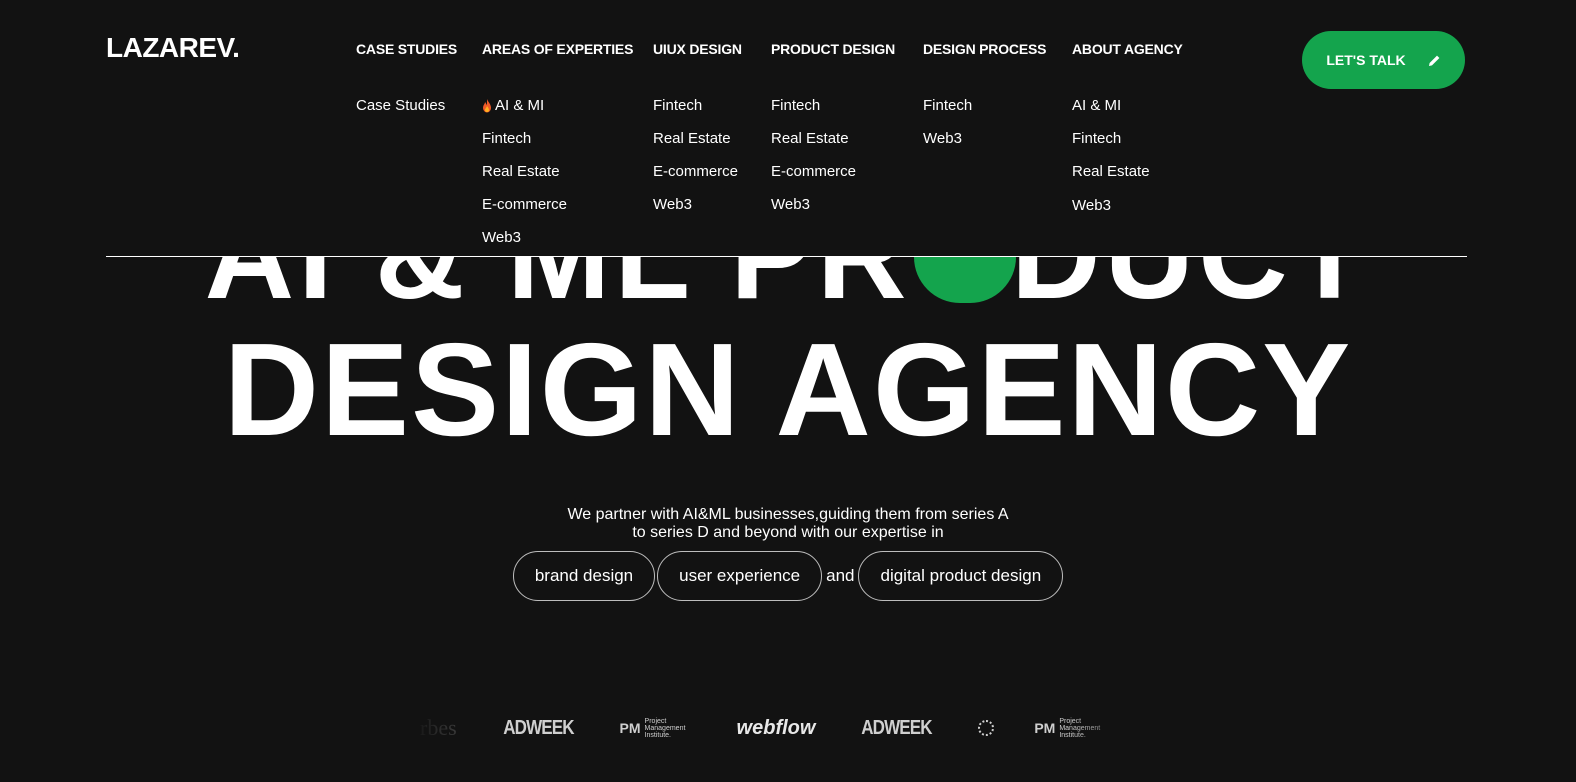 This screenshot has width=1576, height=782. What do you see at coordinates (406, 77) in the screenshot?
I see `nav-case-studies: CASE STUDIES Case Studies` at bounding box center [406, 77].